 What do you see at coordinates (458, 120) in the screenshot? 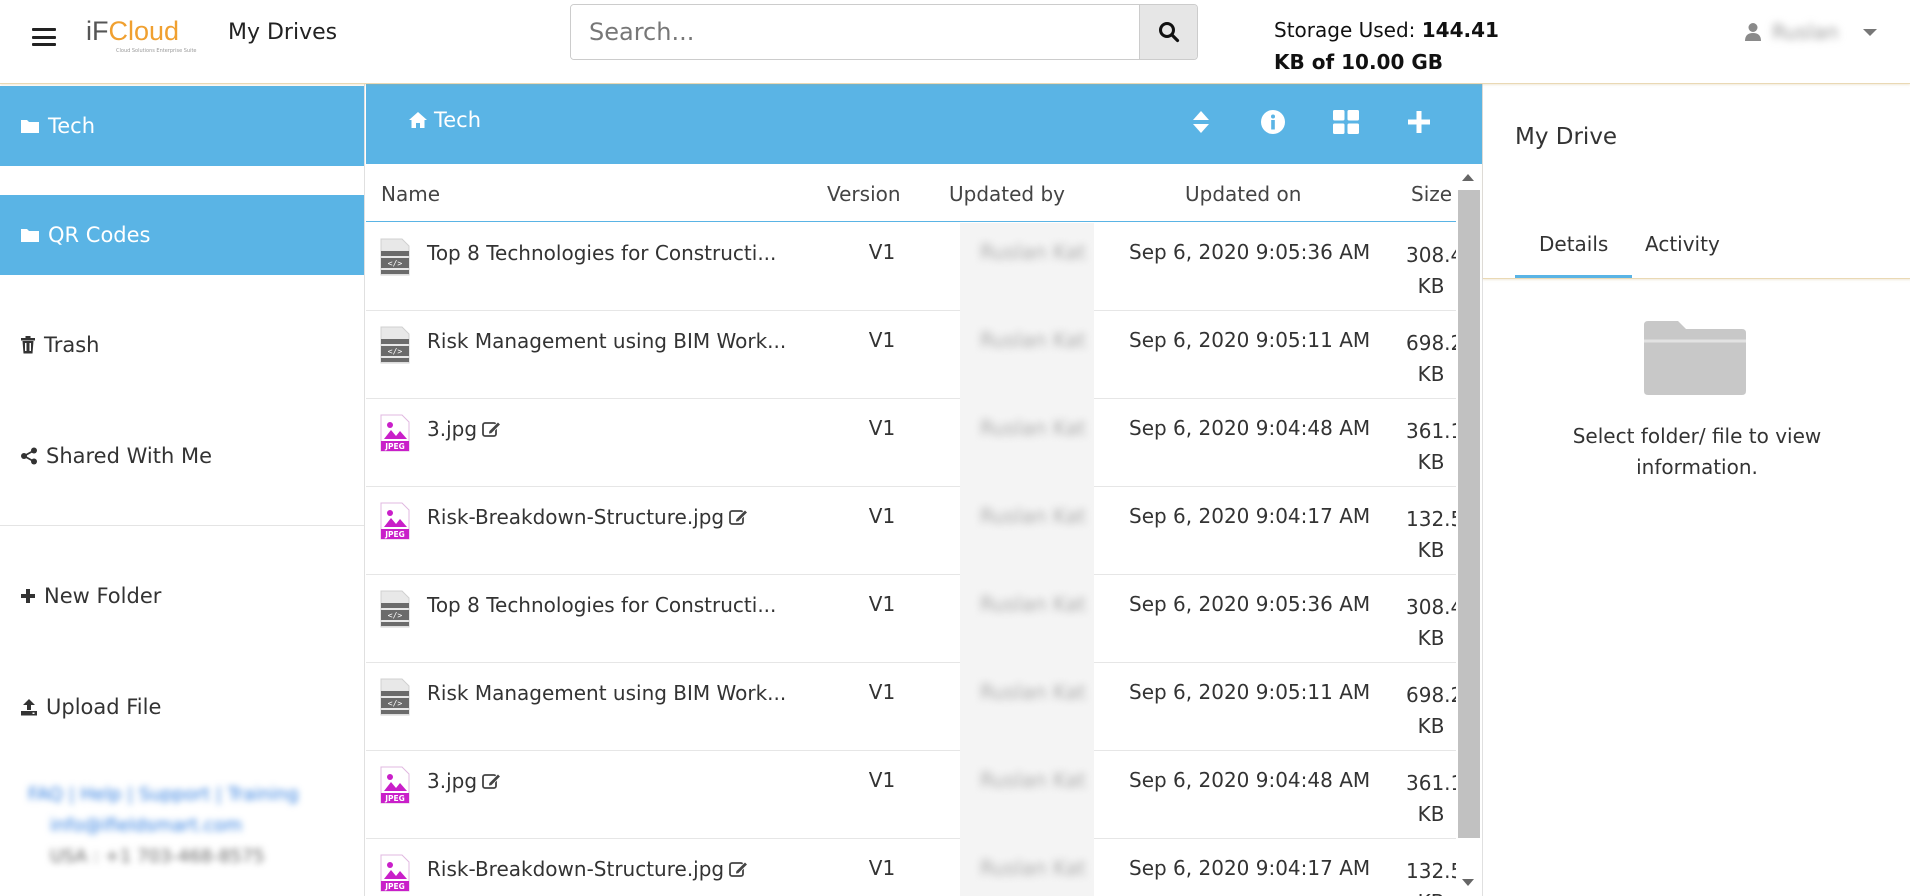
I see `breadcrumb-current: Tech` at bounding box center [458, 120].